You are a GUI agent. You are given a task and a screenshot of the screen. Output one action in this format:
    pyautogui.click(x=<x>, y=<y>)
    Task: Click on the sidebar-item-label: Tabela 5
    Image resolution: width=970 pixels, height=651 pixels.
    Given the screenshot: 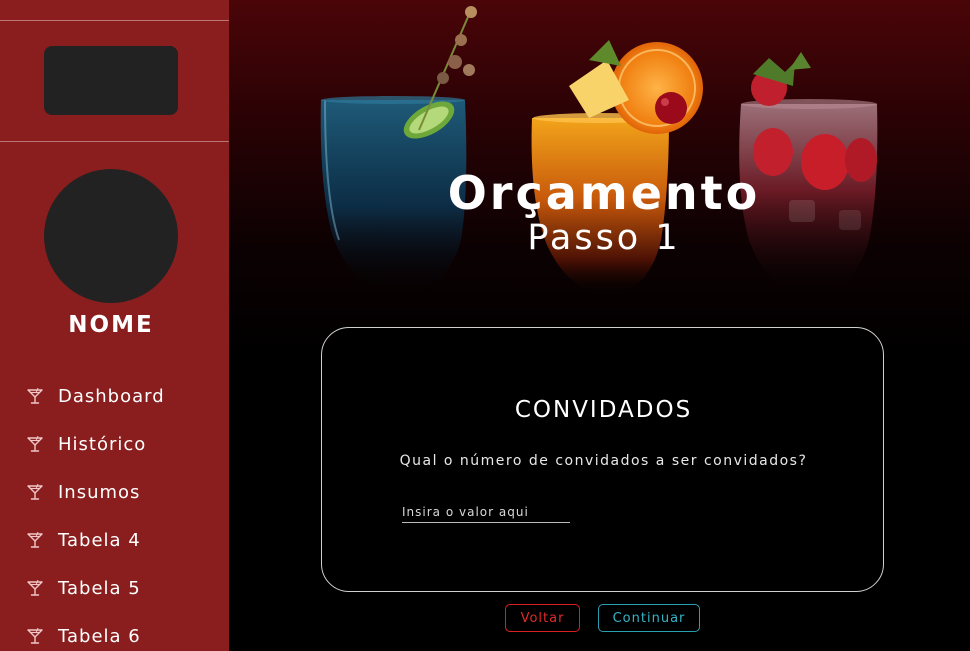 What is the action you would take?
    pyautogui.click(x=99, y=588)
    